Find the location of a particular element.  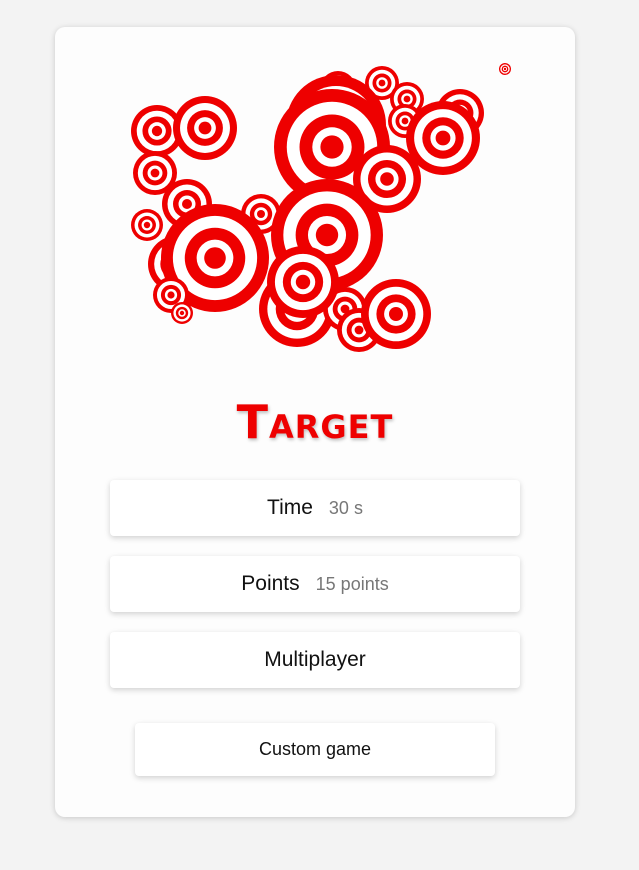

multiplayer-button: Multiplayer is located at coordinates (315, 660).